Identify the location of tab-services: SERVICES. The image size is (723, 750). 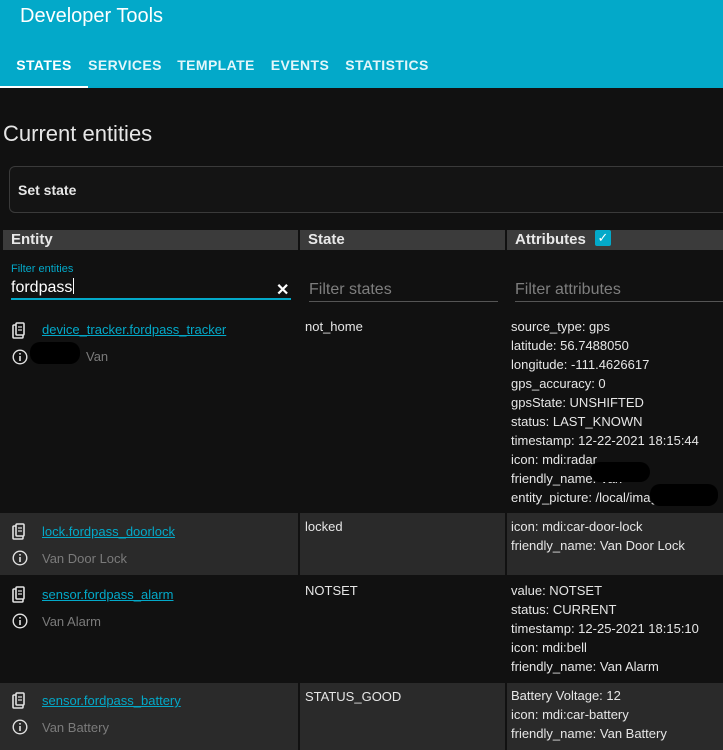
(125, 66).